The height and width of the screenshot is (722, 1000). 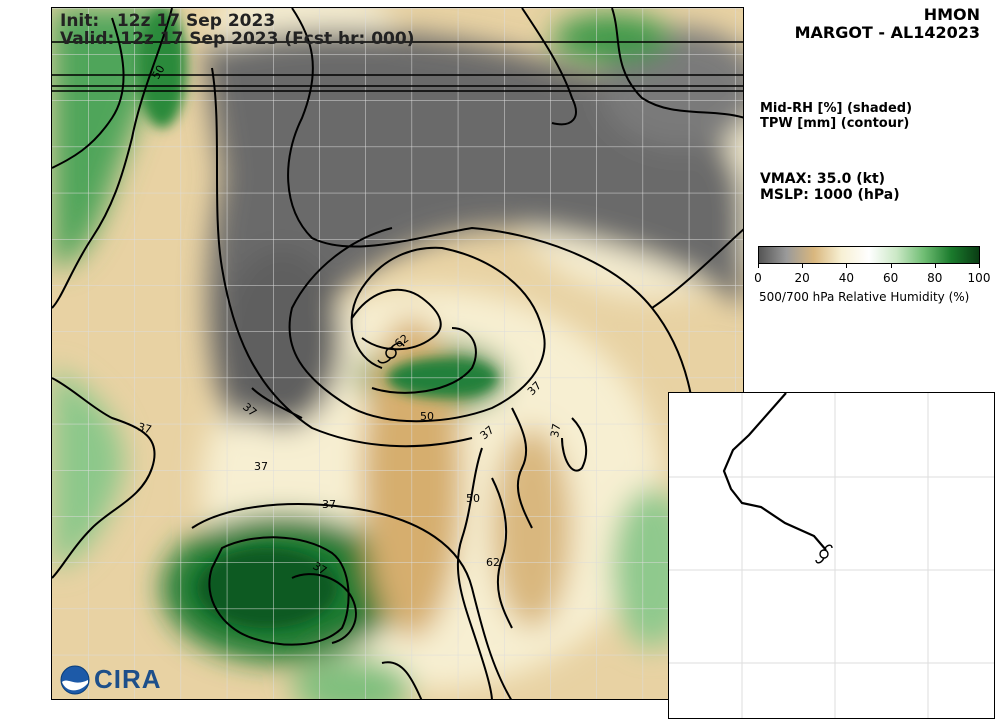 I want to click on colorbar-tick-label: 0, so click(x=758, y=278).